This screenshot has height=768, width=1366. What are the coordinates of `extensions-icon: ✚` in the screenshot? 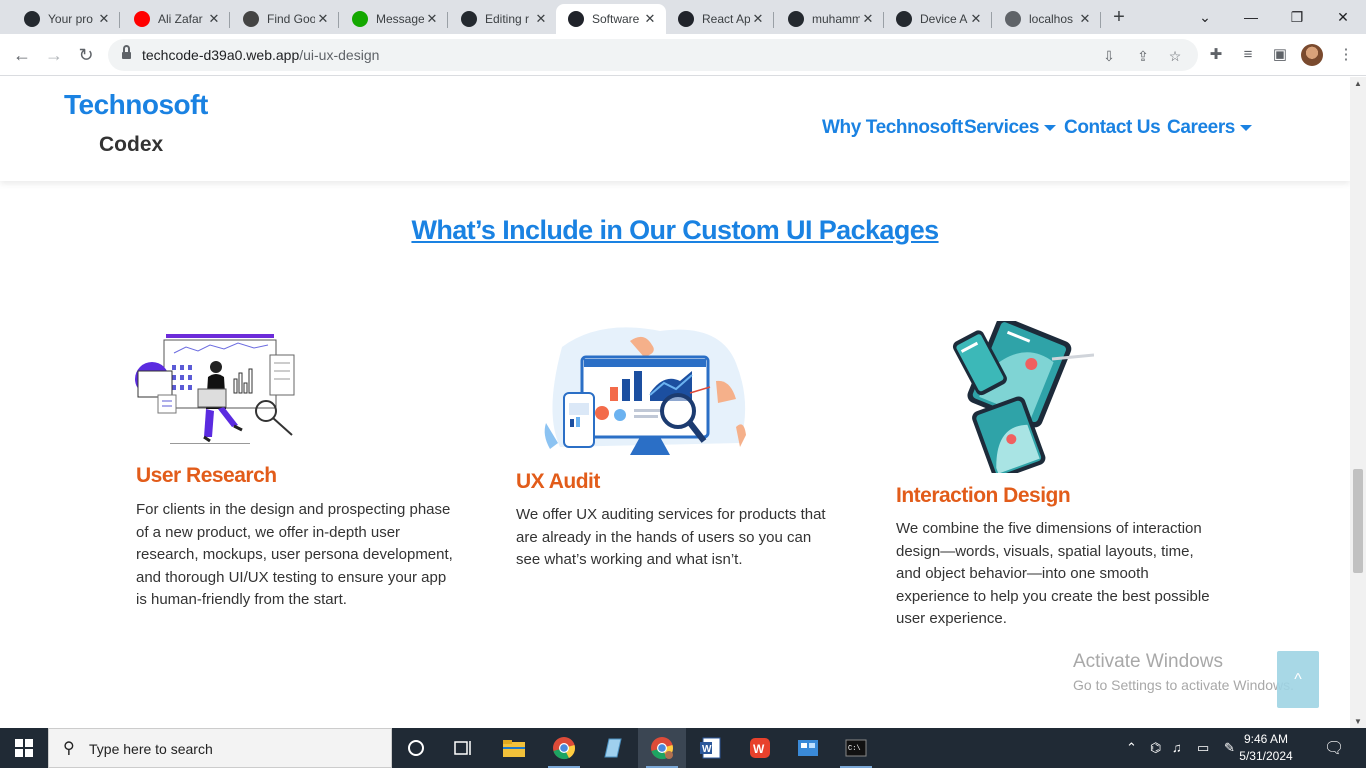 It's located at (1216, 55).